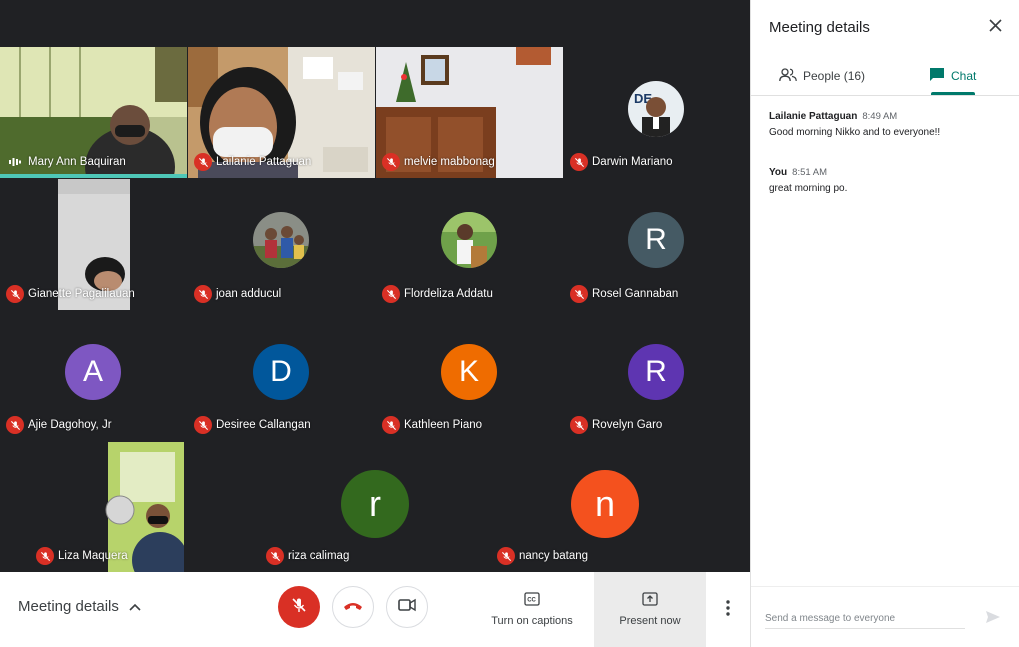  I want to click on meeting-details-button: Meeting details, so click(79, 606).